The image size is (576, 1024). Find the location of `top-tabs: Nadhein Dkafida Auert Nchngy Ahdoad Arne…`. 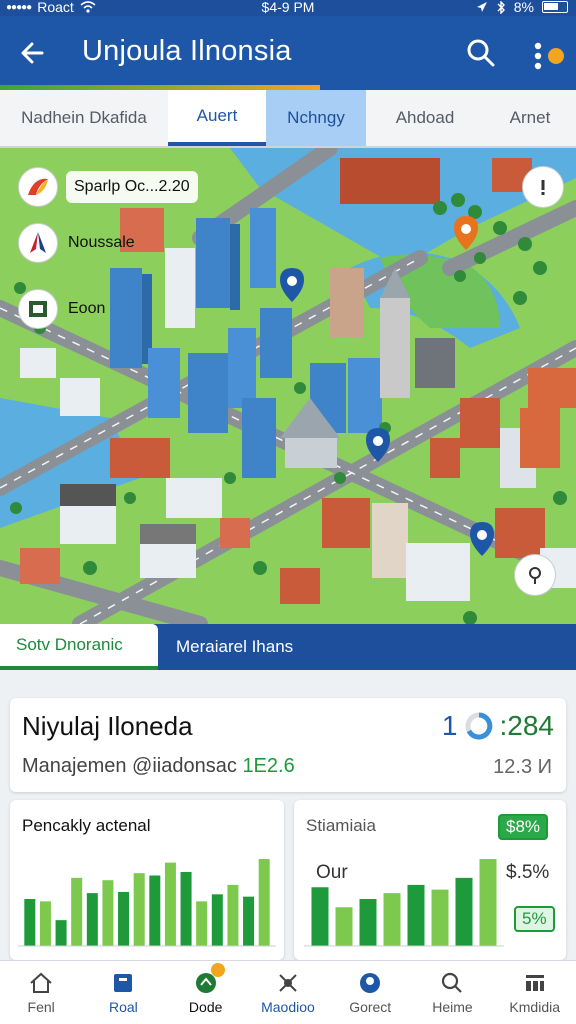

top-tabs: Nadhein Dkafida Auert Nchngy Ahdoad Arne… is located at coordinates (288, 119).